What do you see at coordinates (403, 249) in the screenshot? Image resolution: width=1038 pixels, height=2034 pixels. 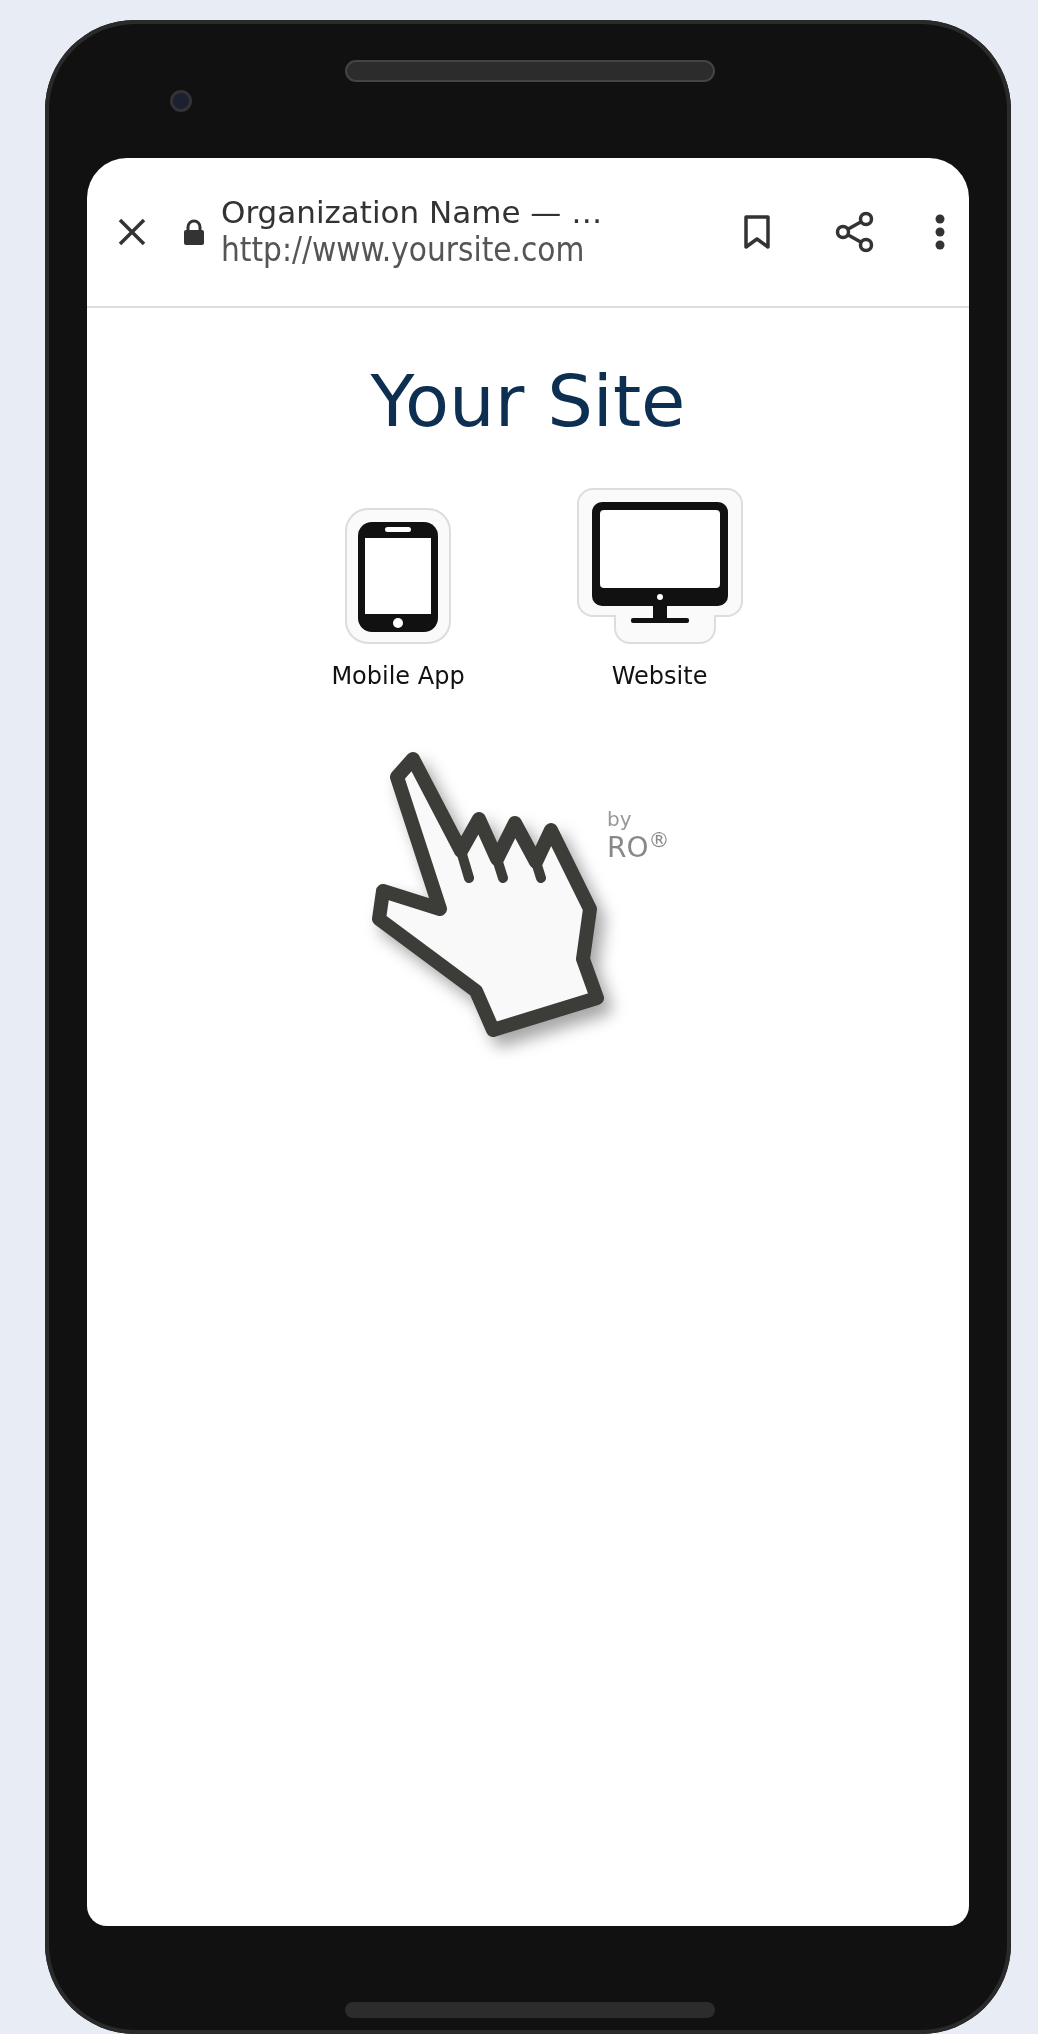 I see `page-url: http://www.yoursite.com` at bounding box center [403, 249].